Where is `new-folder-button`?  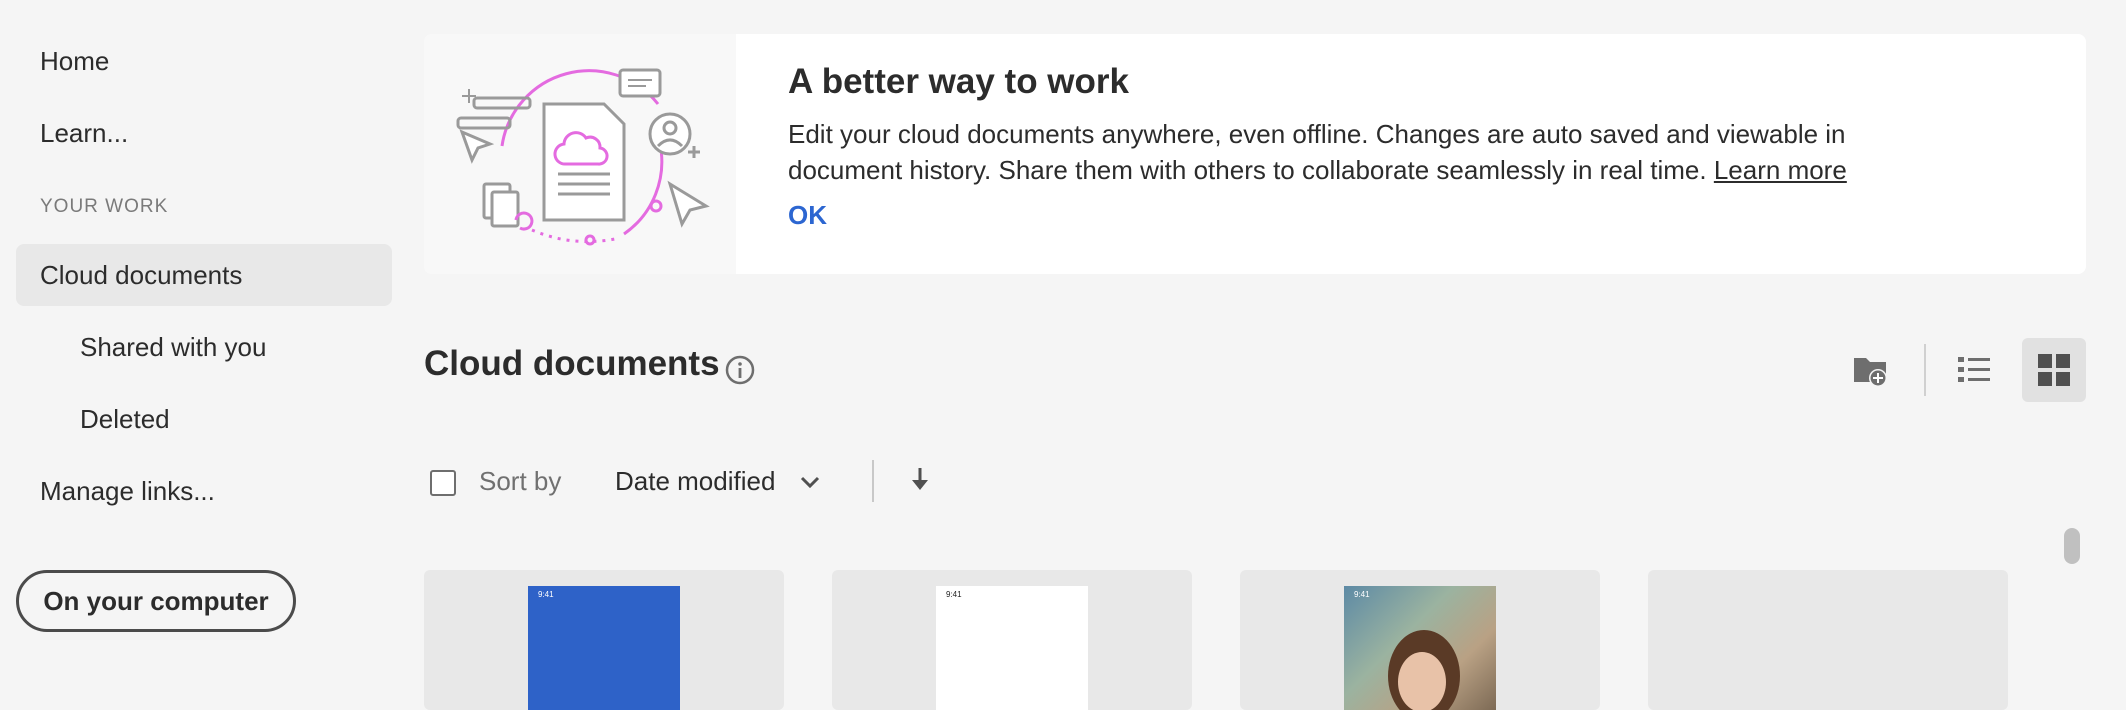 new-folder-button is located at coordinates (1870, 370).